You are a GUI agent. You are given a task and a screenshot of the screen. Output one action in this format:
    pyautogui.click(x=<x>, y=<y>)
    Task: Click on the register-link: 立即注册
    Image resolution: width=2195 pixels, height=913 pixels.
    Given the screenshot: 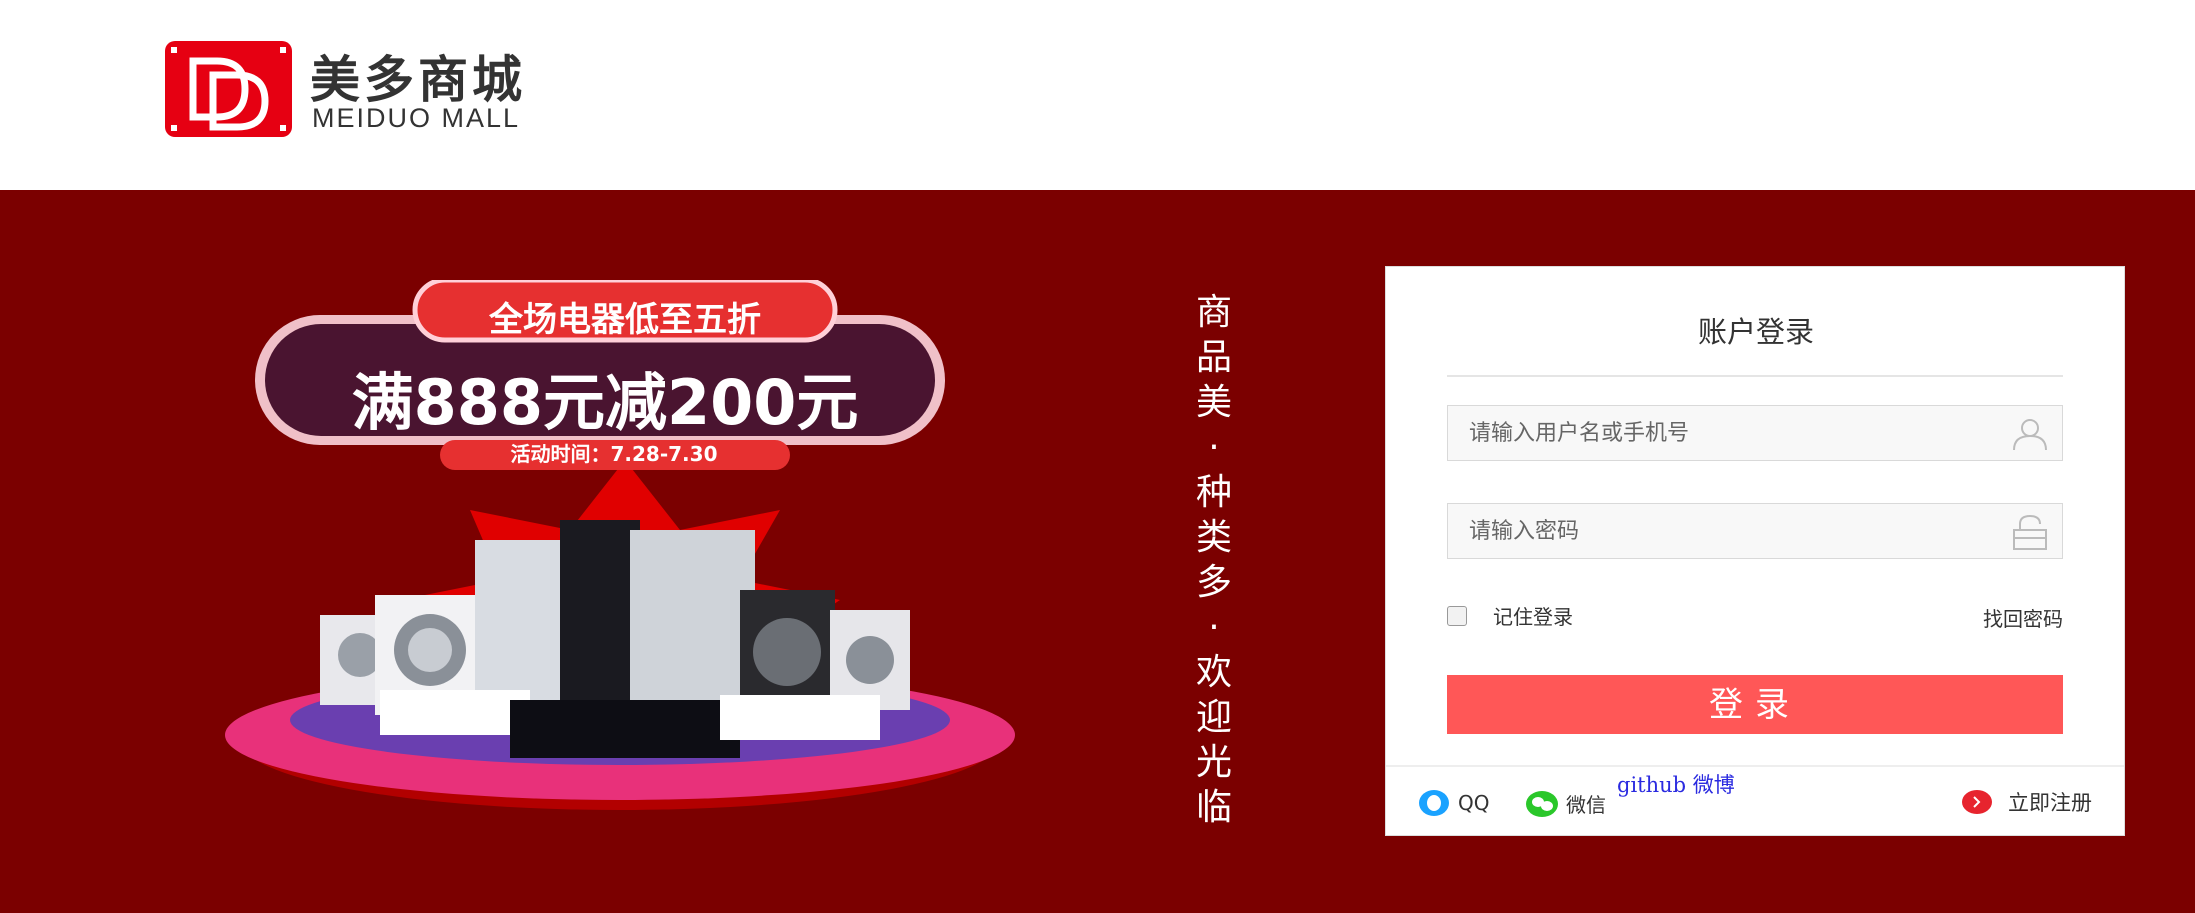 What is the action you would take?
    pyautogui.click(x=2027, y=802)
    